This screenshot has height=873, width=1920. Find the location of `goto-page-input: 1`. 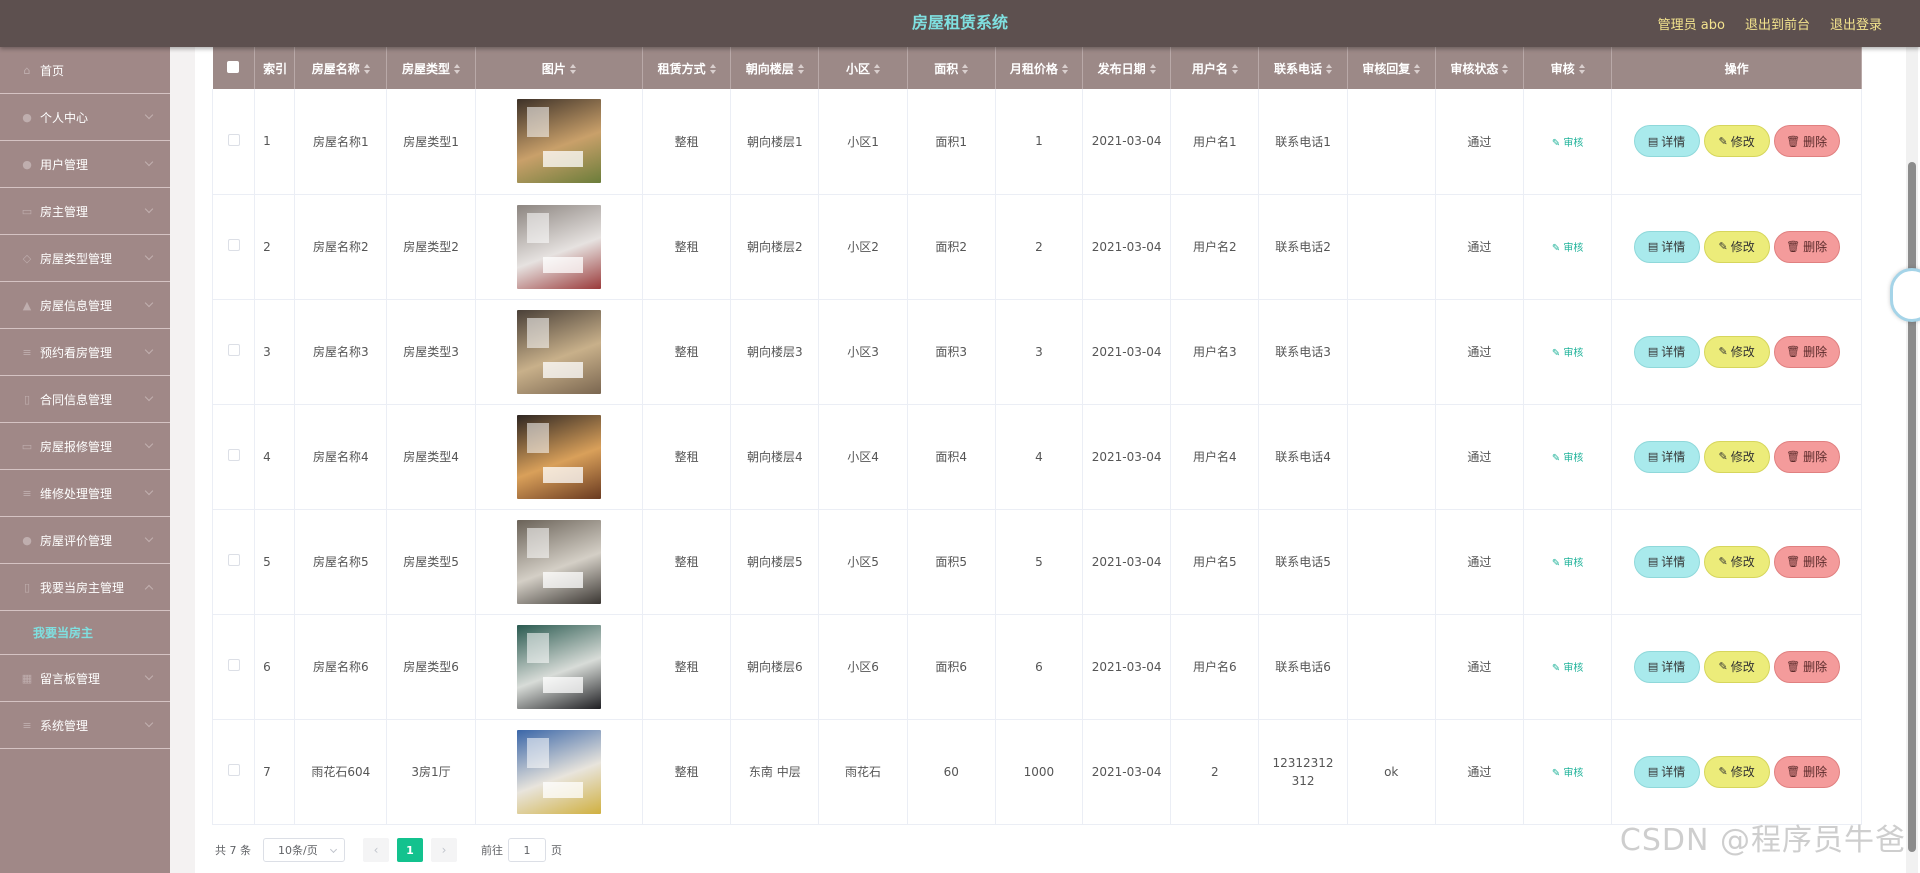

goto-page-input: 1 is located at coordinates (527, 850).